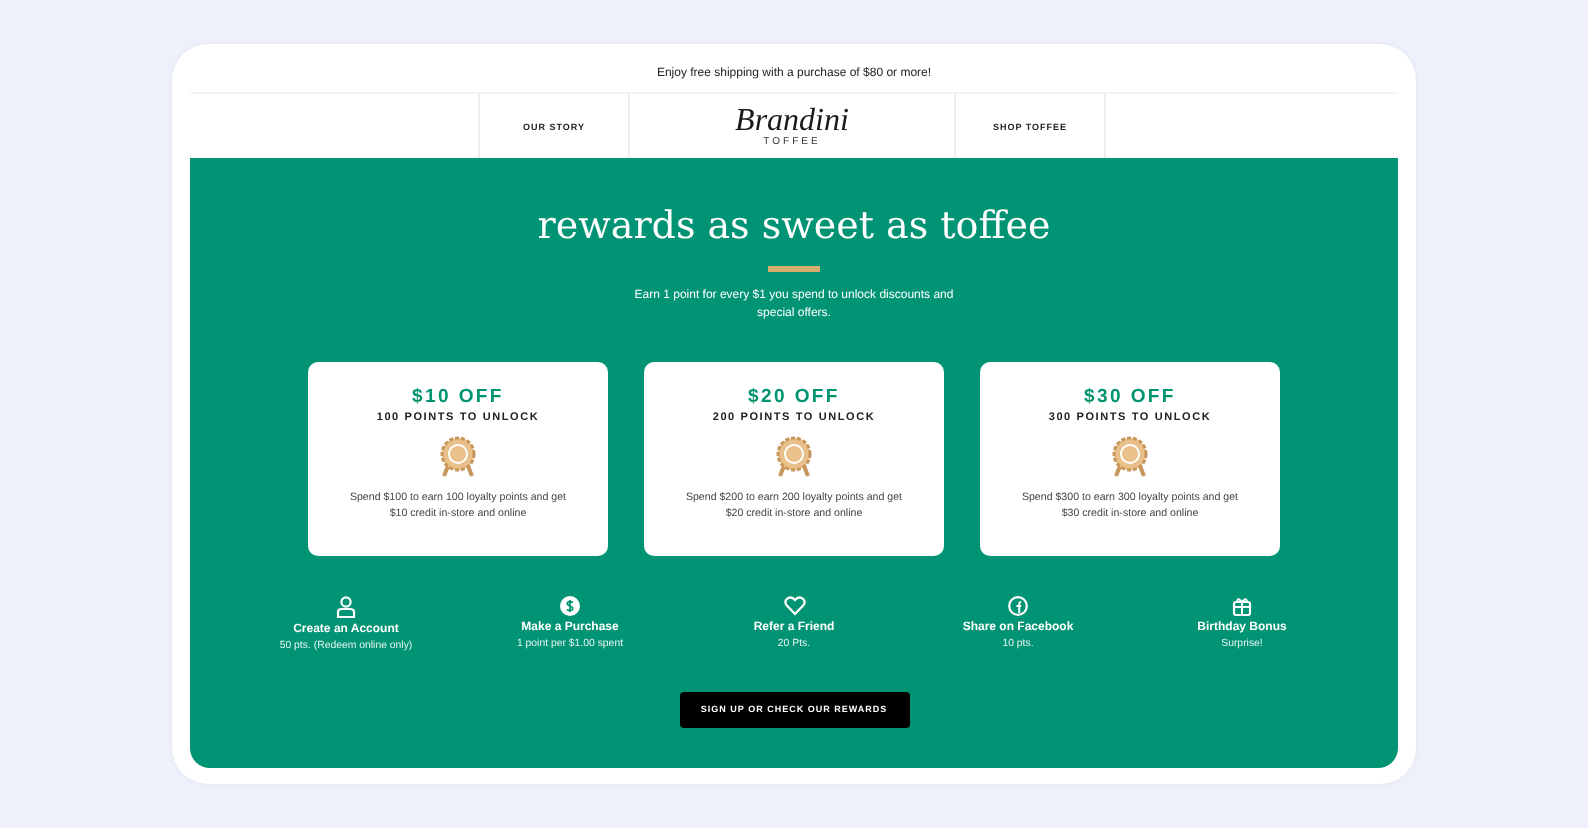 The width and height of the screenshot is (1588, 828). What do you see at coordinates (1018, 605) in the screenshot?
I see `facebook-icon` at bounding box center [1018, 605].